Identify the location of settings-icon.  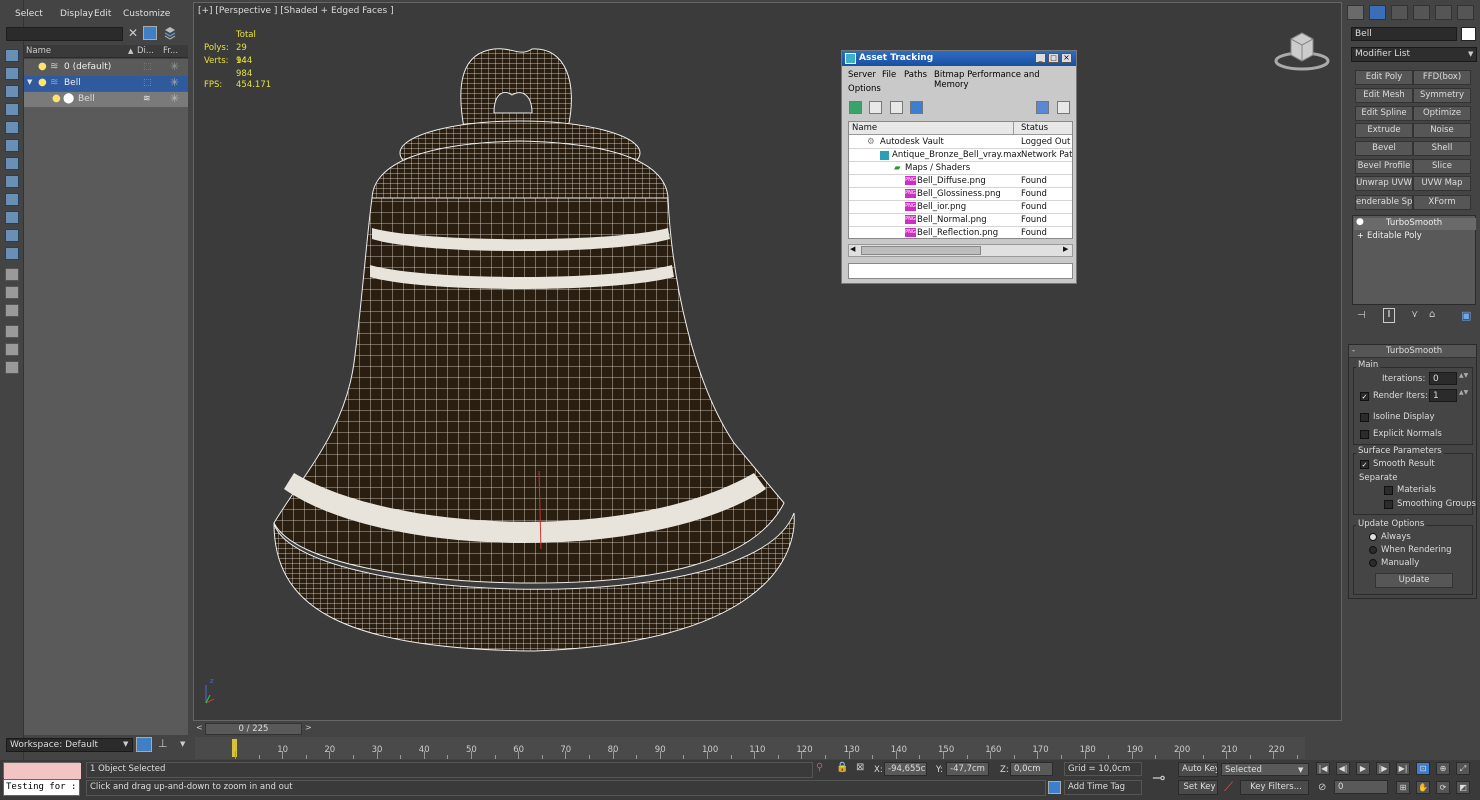
(1063, 107).